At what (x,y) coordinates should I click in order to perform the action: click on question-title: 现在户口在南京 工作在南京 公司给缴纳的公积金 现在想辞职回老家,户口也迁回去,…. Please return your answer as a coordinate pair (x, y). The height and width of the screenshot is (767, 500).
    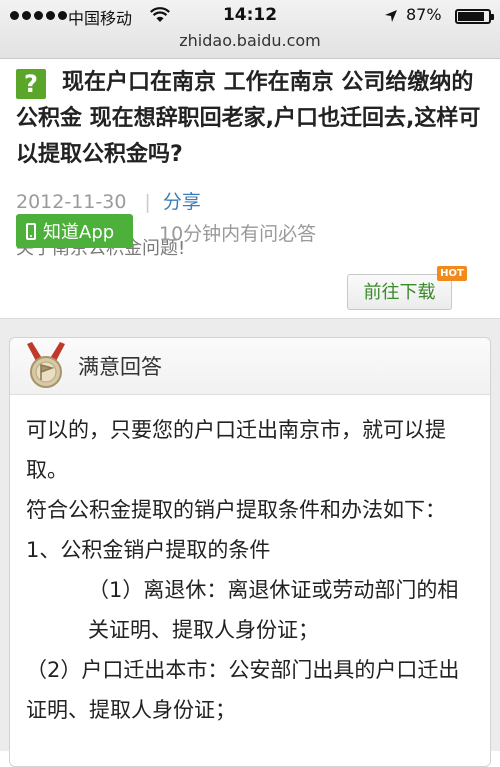
    Looking at the image, I should click on (248, 118).